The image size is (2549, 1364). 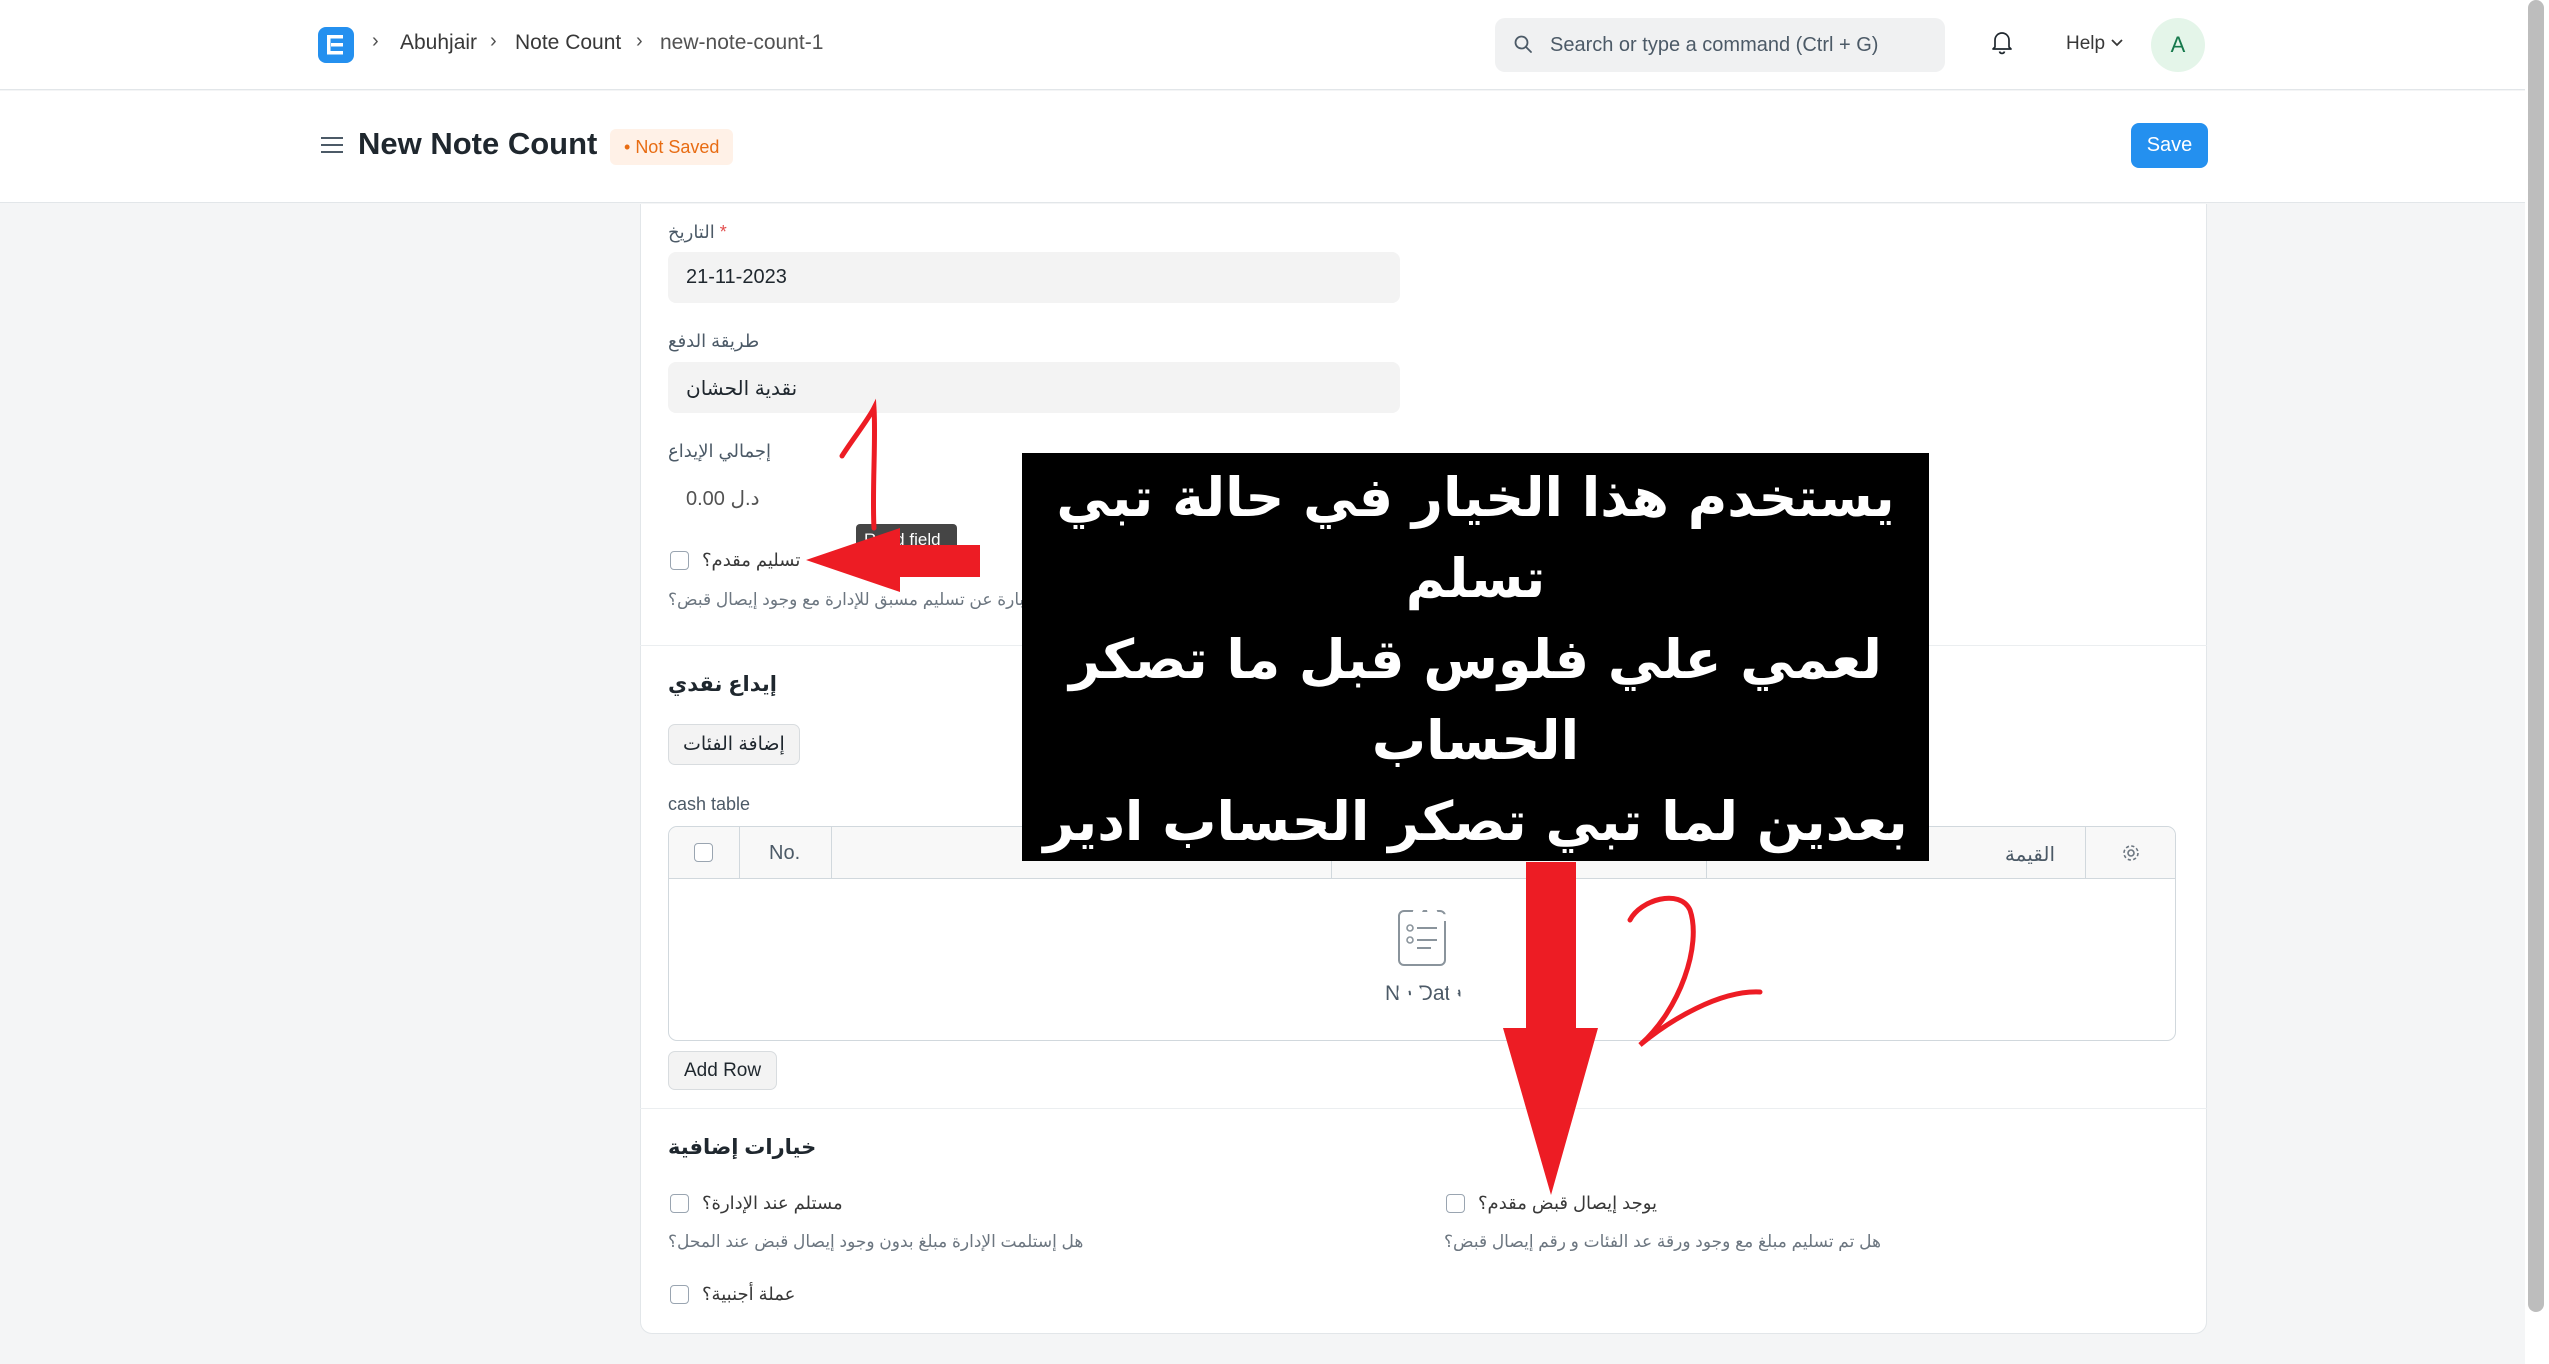 I want to click on foreign-currency-checkbox, so click(x=679, y=1294).